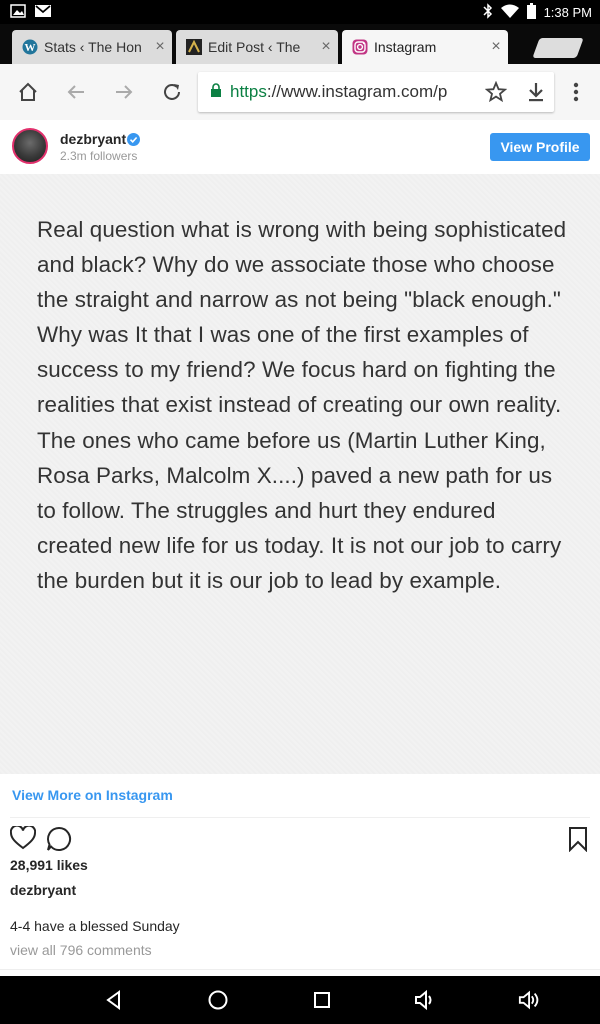 The width and height of the screenshot is (600, 1024). I want to click on wifi-icon, so click(509, 12).